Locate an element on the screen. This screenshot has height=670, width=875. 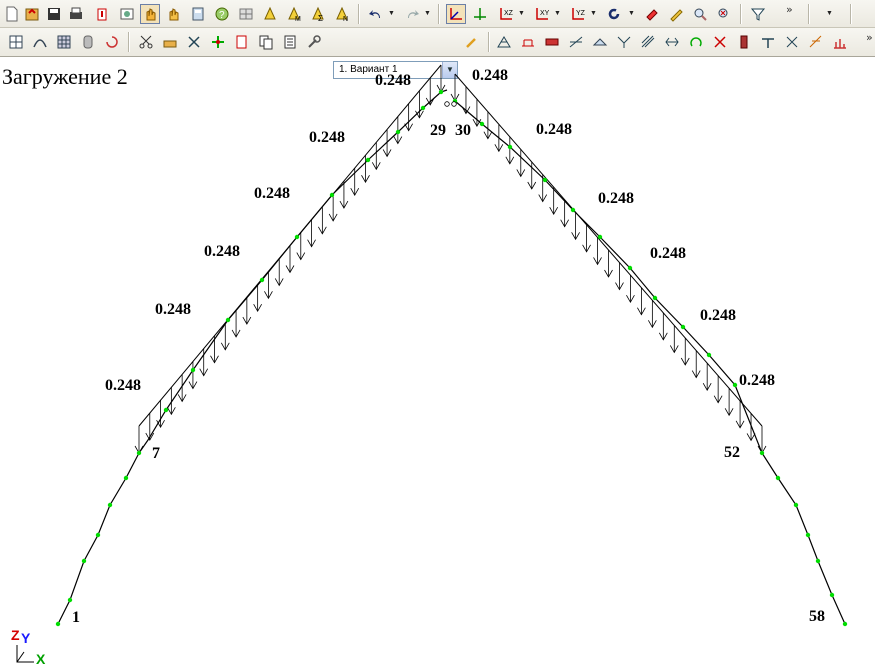
toolbar-overflow-icon: » is located at coordinates (789, 9).